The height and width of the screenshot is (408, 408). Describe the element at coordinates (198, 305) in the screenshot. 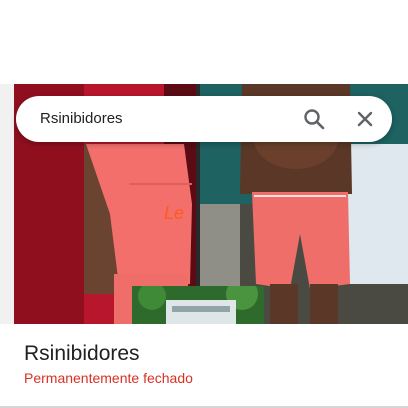

I see `product-photo-thumbnail` at that location.